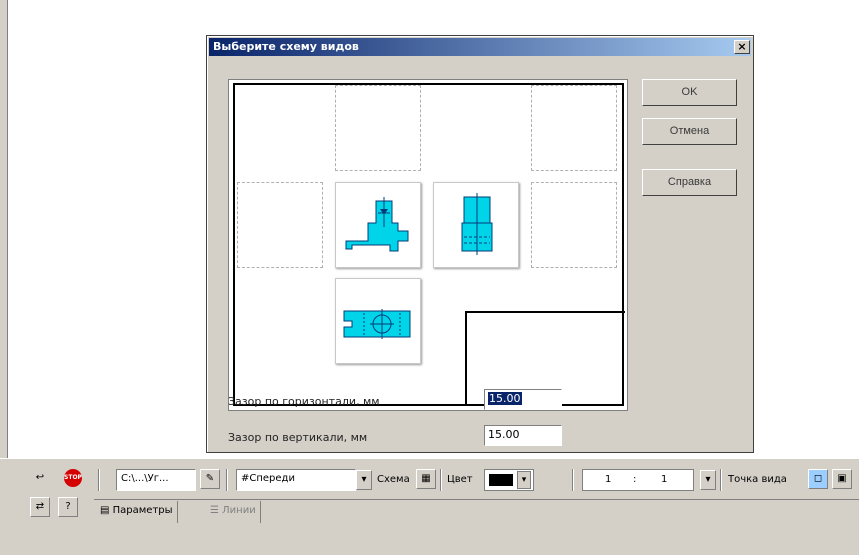 The height and width of the screenshot is (555, 859). What do you see at coordinates (818, 479) in the screenshot?
I see `view-point-icon: ◻` at bounding box center [818, 479].